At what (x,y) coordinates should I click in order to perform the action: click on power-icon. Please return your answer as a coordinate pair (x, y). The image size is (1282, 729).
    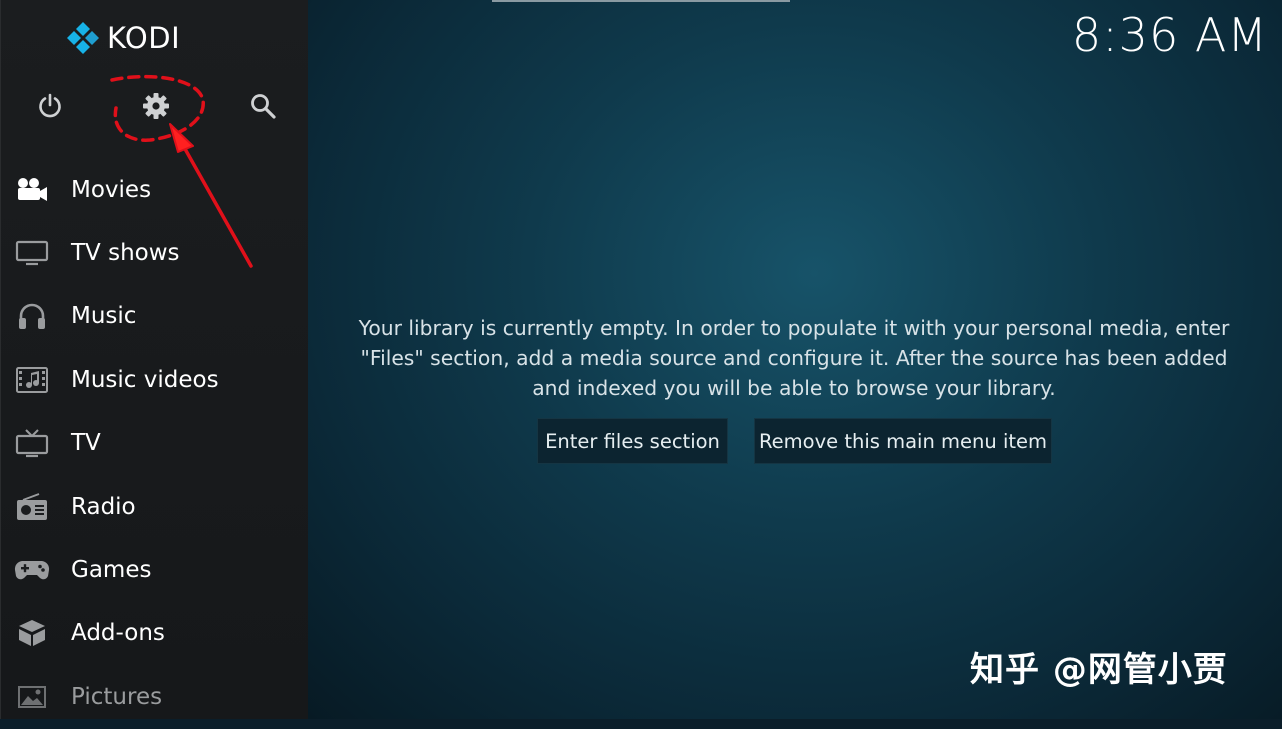
    Looking at the image, I should click on (50, 105).